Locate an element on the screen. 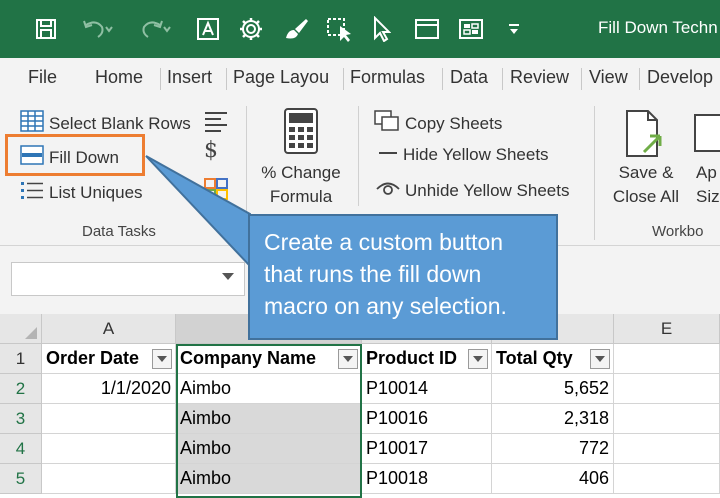 The image size is (720, 498). tab-formulas: Formulas is located at coordinates (387, 77).